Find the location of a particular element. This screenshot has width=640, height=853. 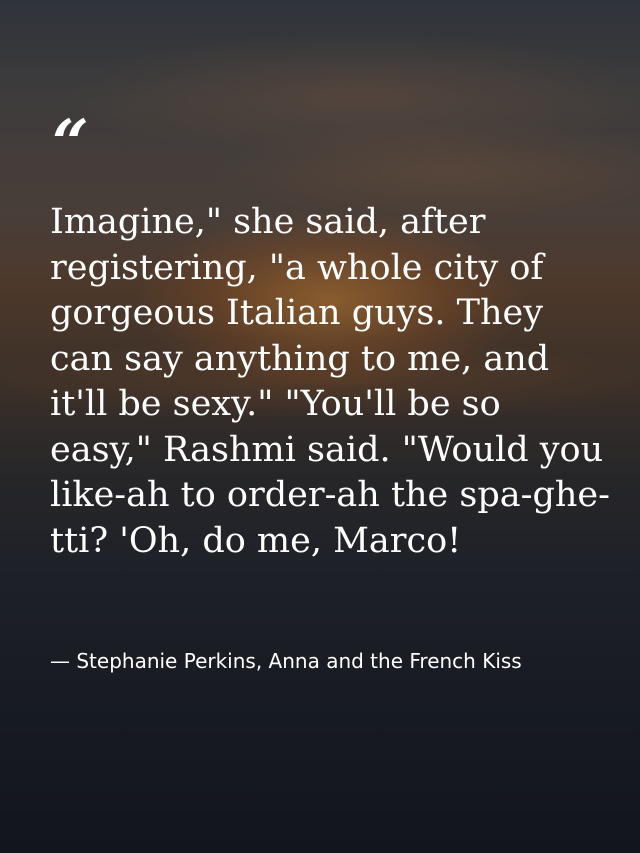

quotation-mark-icon: “ is located at coordinates (70, 143).